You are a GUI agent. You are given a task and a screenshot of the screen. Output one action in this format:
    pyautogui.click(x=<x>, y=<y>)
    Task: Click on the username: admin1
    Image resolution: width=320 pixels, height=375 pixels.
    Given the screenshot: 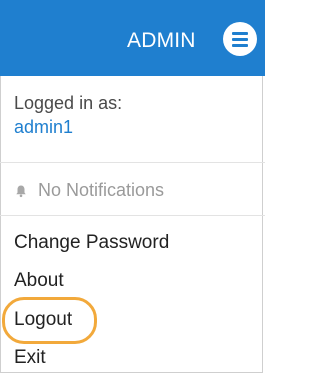 What is the action you would take?
    pyautogui.click(x=44, y=127)
    